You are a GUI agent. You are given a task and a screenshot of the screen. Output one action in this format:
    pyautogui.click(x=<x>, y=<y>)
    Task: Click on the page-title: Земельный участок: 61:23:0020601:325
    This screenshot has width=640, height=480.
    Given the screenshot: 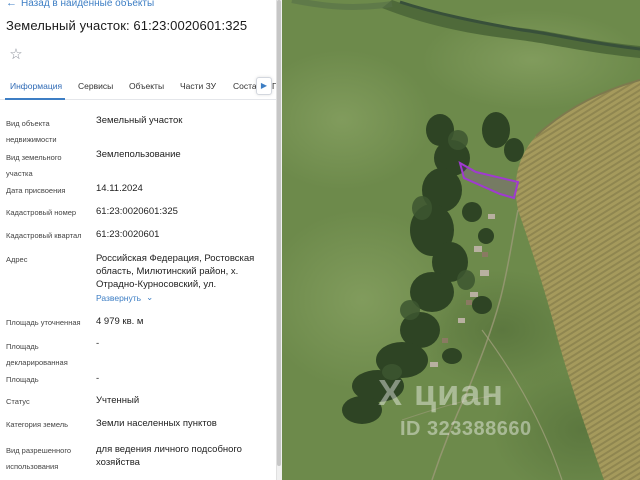 What is the action you would take?
    pyautogui.click(x=127, y=25)
    